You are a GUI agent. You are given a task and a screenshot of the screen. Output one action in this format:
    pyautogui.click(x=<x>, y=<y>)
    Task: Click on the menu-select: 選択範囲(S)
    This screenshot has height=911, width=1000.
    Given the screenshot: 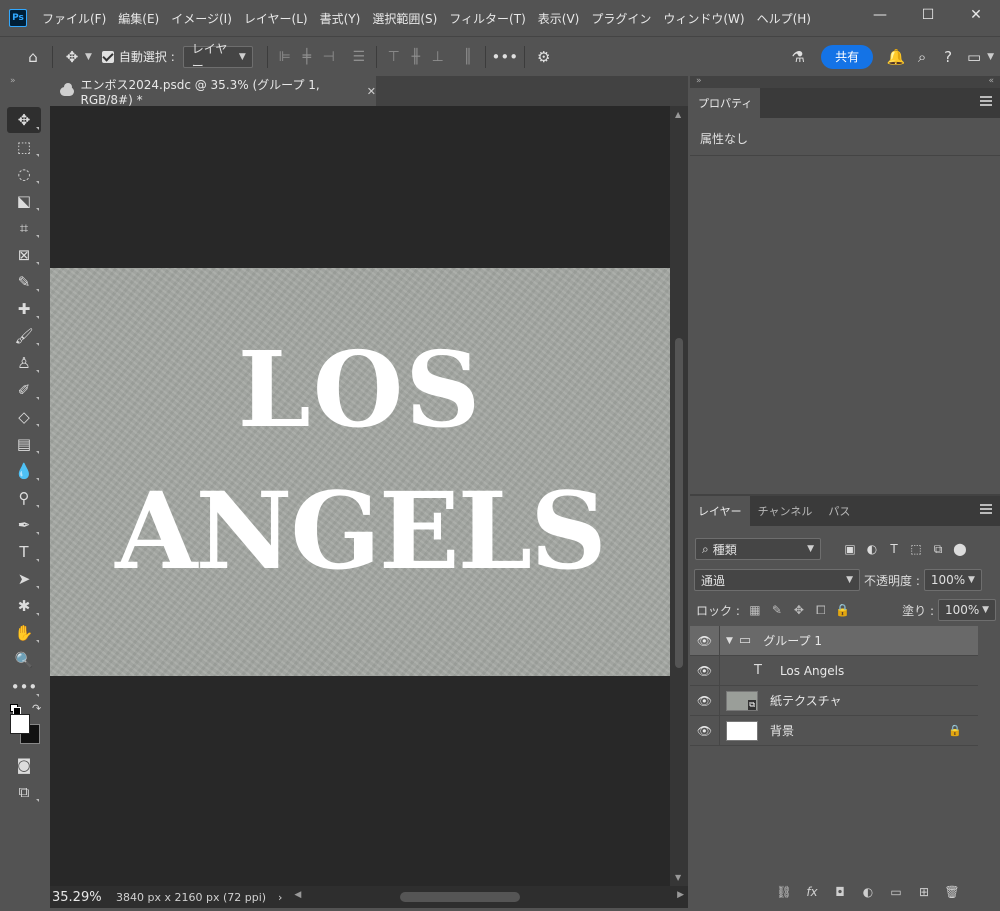 What is the action you would take?
    pyautogui.click(x=404, y=18)
    